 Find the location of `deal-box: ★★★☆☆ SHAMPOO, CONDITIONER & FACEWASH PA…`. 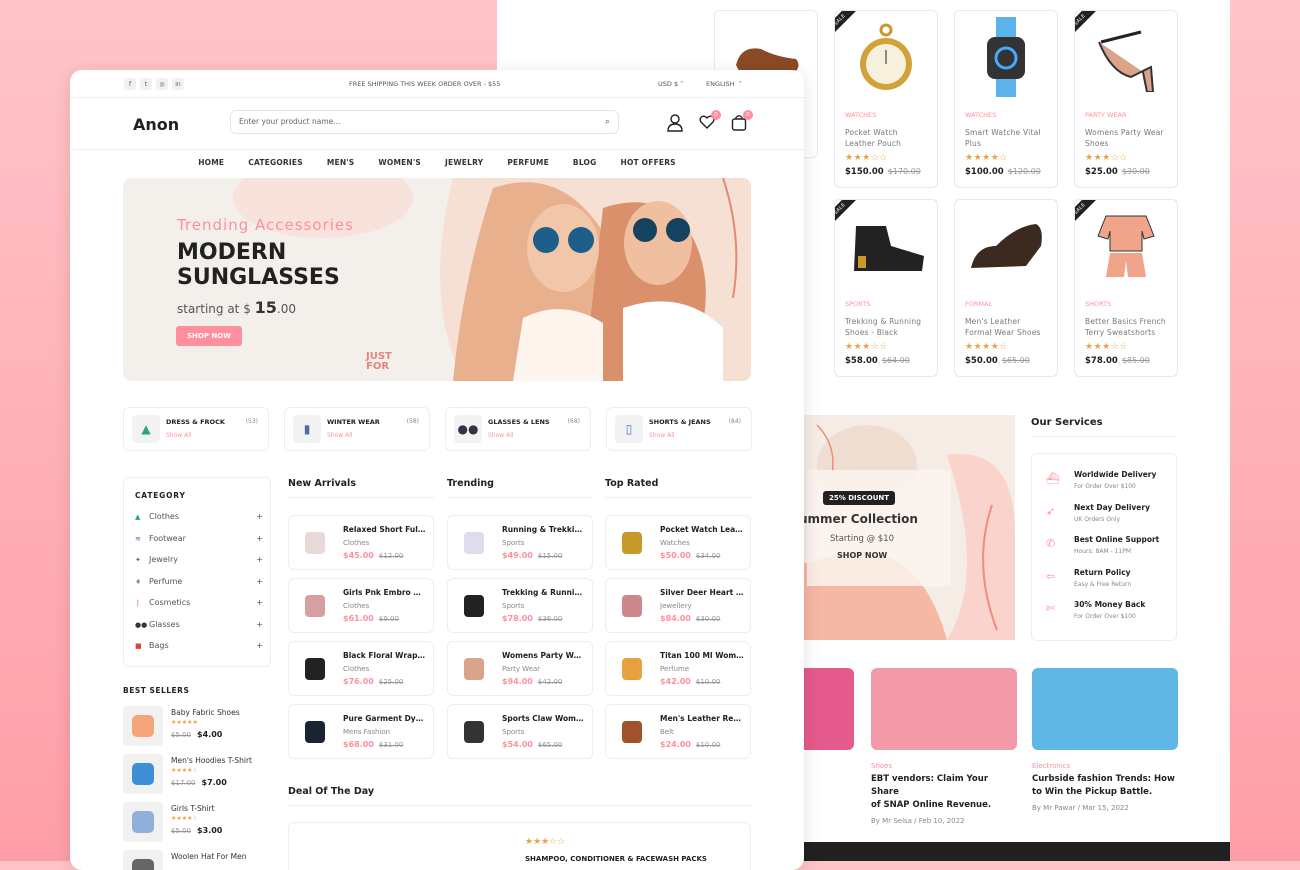

deal-box: ★★★☆☆ SHAMPOO, CONDITIONER & FACEWASH PA… is located at coordinates (519, 846).